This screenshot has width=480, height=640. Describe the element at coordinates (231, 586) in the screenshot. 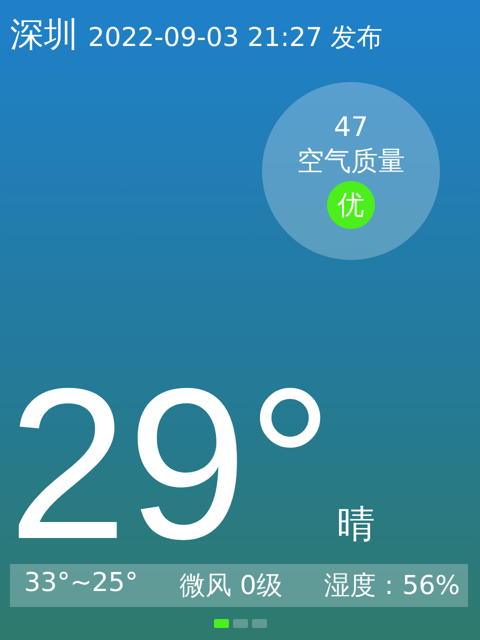

I see `detail-text: 微风 0级` at that location.